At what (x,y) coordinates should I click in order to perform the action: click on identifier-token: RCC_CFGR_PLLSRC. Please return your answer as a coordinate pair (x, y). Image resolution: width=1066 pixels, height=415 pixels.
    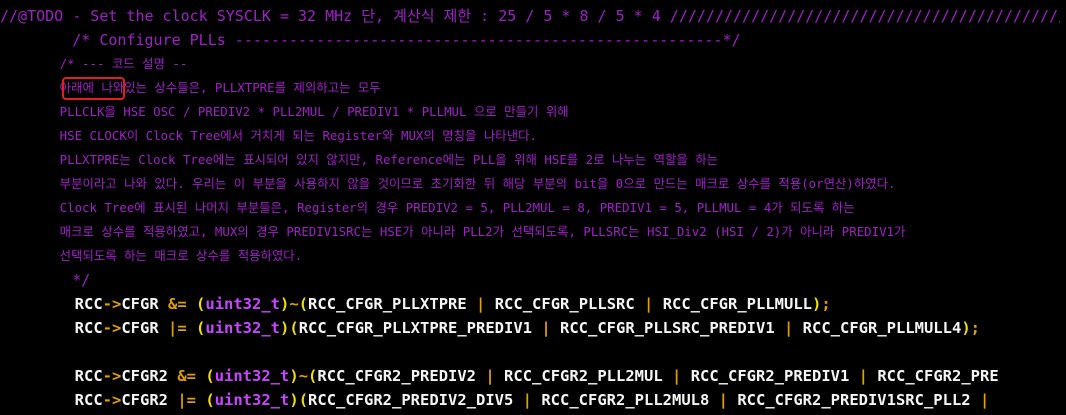
    Looking at the image, I should click on (565, 304).